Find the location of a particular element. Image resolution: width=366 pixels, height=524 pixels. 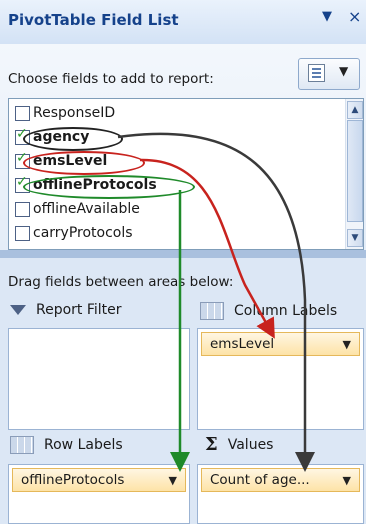

field-item-offlineavailable: offlineAvailable is located at coordinates (74, 209).